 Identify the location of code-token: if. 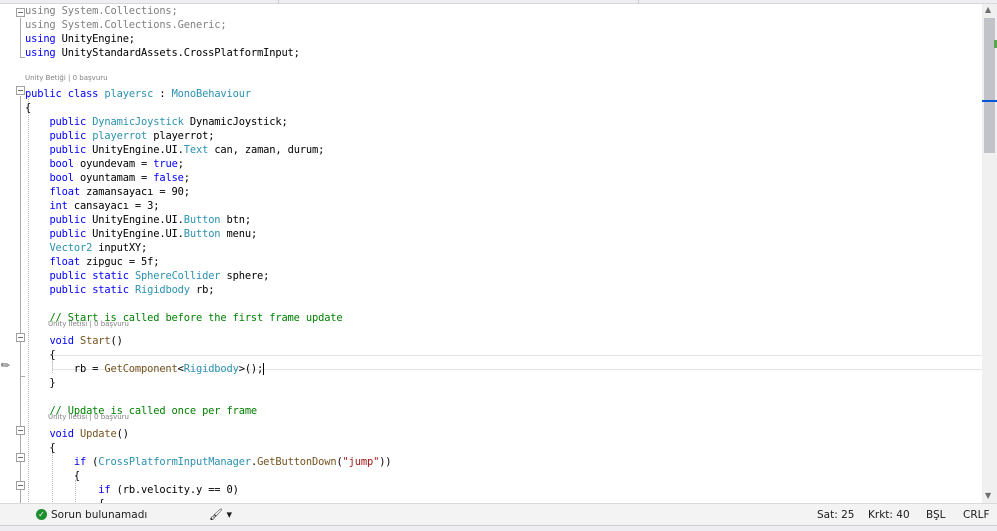
(80, 462).